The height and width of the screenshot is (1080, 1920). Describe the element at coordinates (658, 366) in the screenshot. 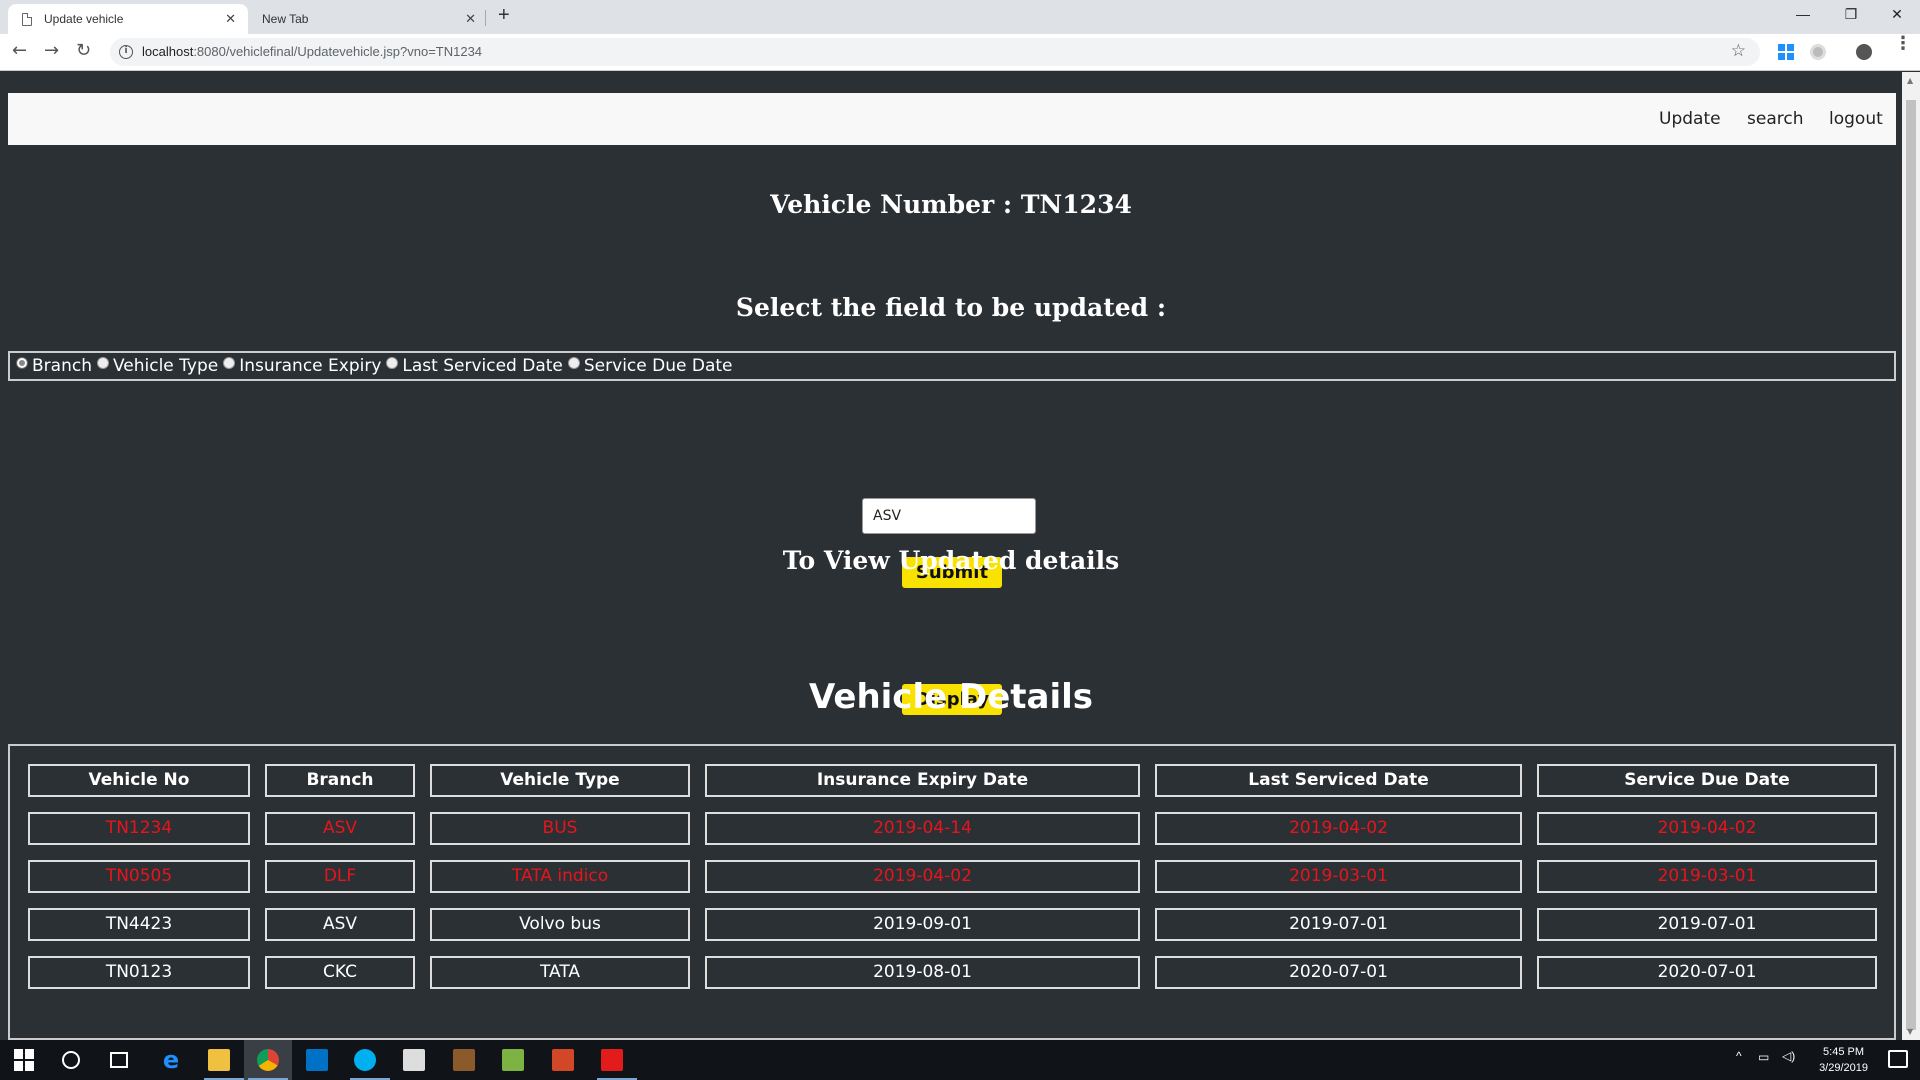

I see `radio-label: Service Due Date` at that location.